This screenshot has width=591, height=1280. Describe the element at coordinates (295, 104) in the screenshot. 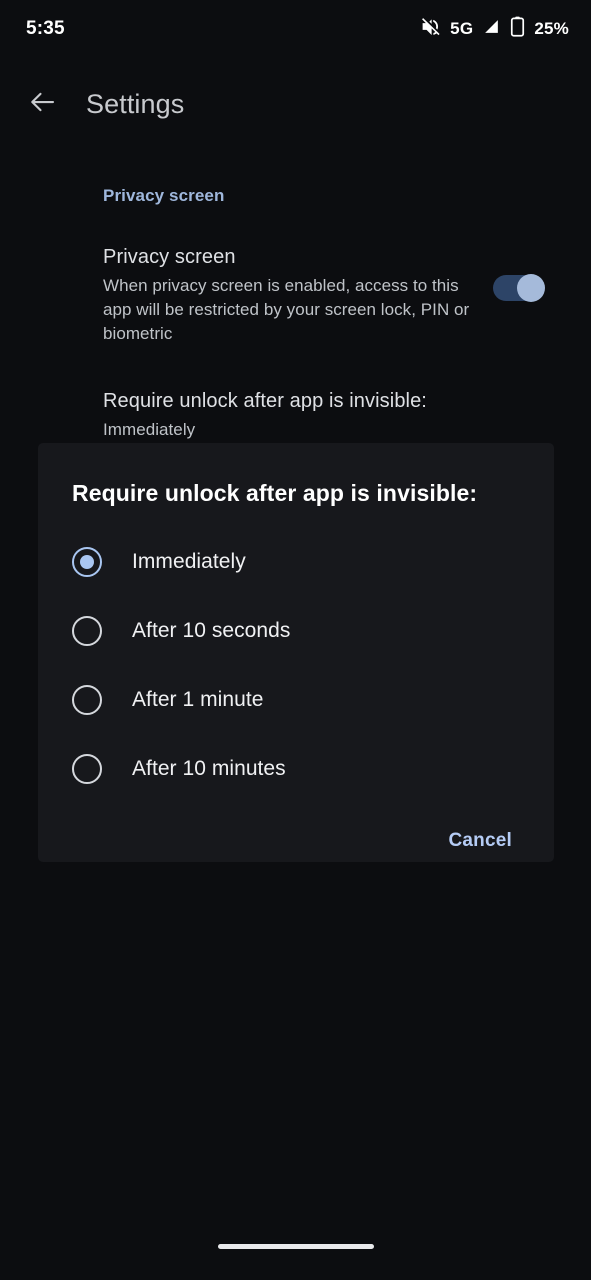

I see `app-bar: Settings` at that location.